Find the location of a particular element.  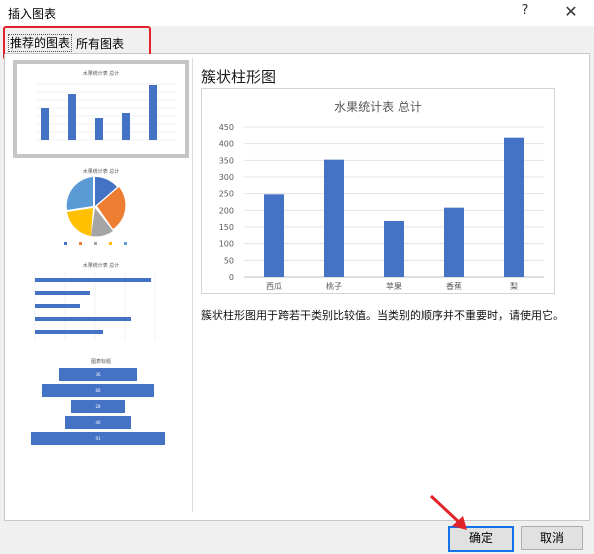

x-tick-label: 桃子 is located at coordinates (334, 286).